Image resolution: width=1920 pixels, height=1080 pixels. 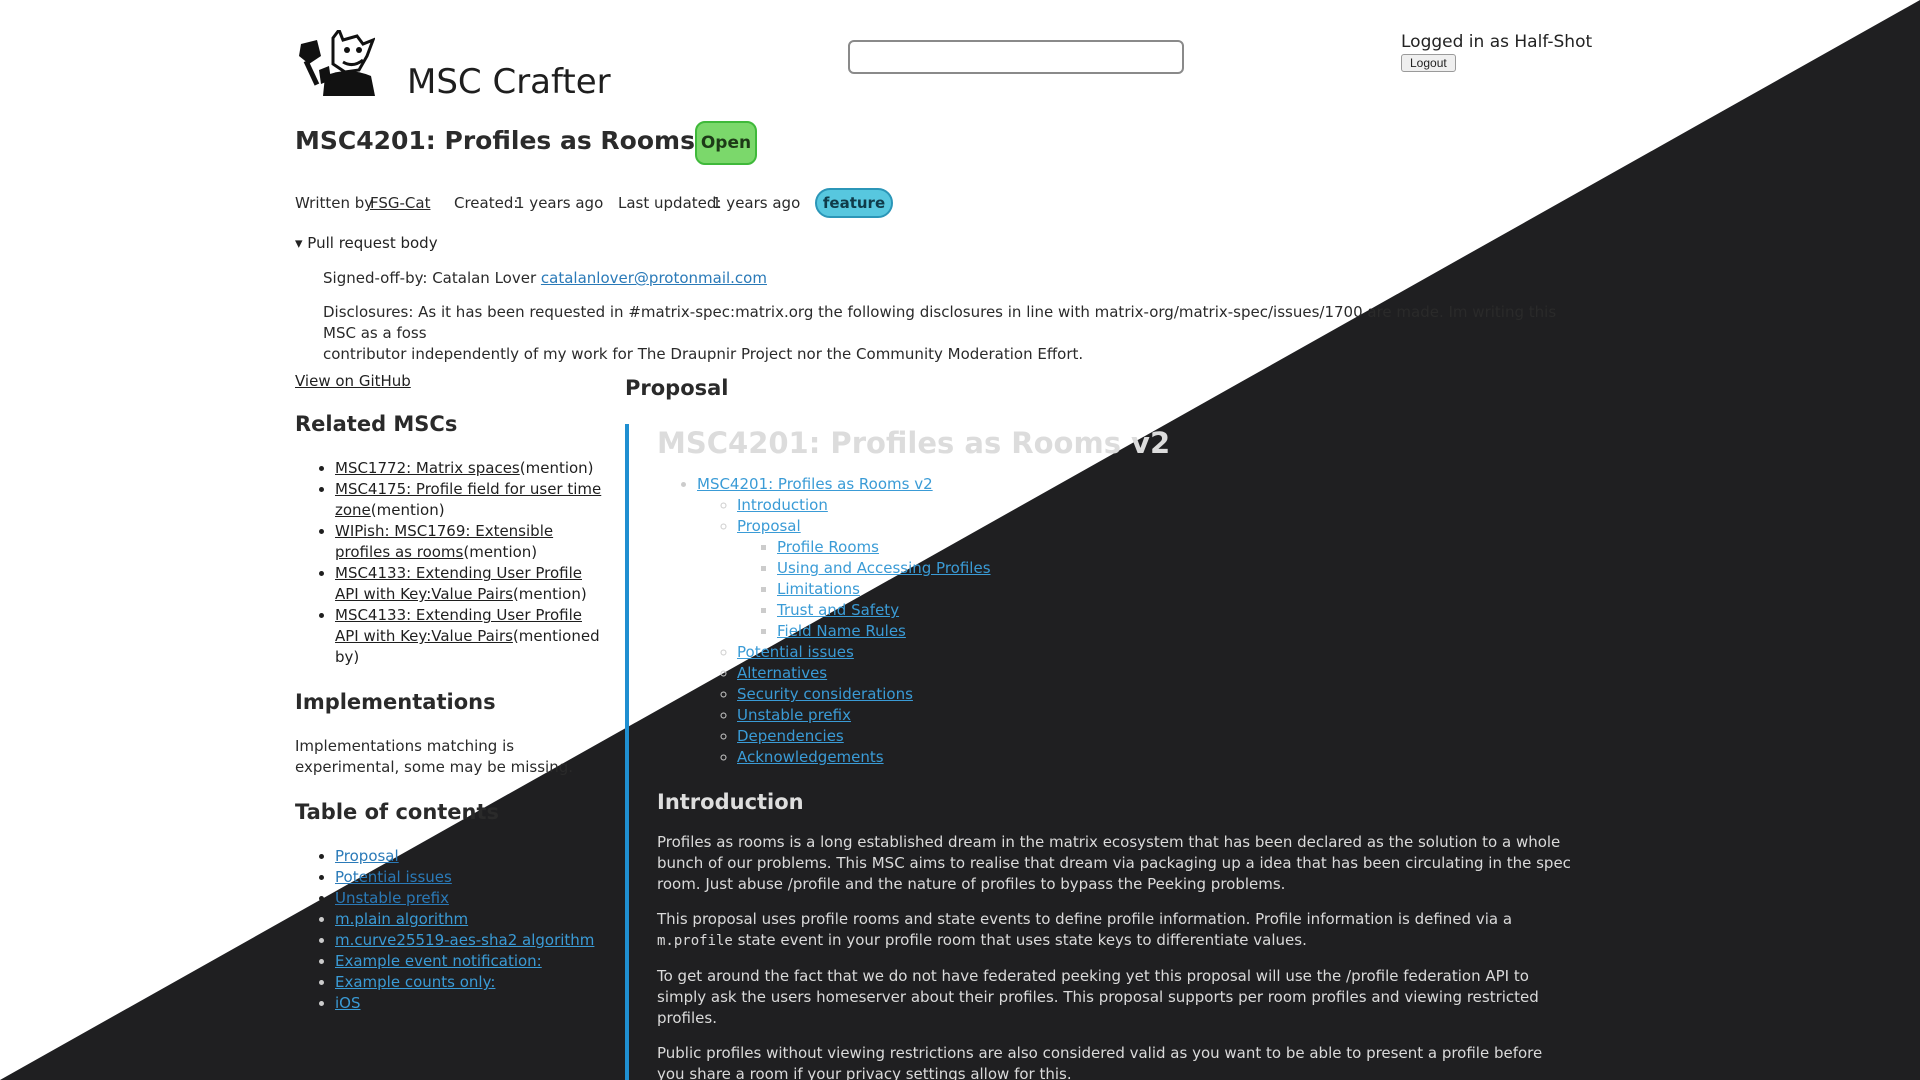 What do you see at coordinates (393, 877) in the screenshot?
I see `toc-link: Potential issues` at bounding box center [393, 877].